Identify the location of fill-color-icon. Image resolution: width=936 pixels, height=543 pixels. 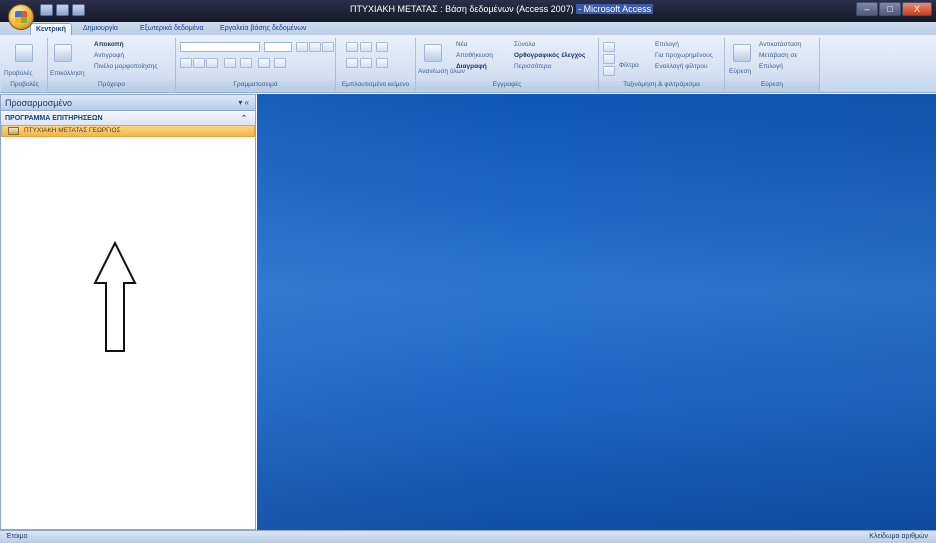
(246, 63).